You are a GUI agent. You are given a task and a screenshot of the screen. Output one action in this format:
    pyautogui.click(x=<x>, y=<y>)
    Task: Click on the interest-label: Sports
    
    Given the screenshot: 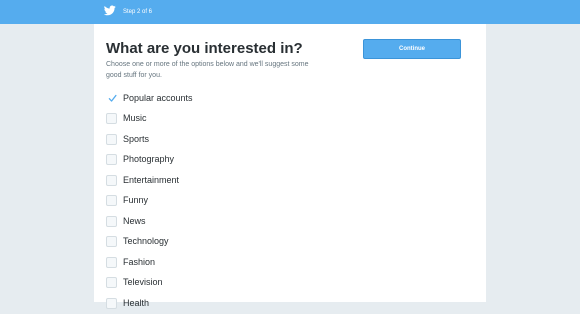 What is the action you would take?
    pyautogui.click(x=136, y=138)
    